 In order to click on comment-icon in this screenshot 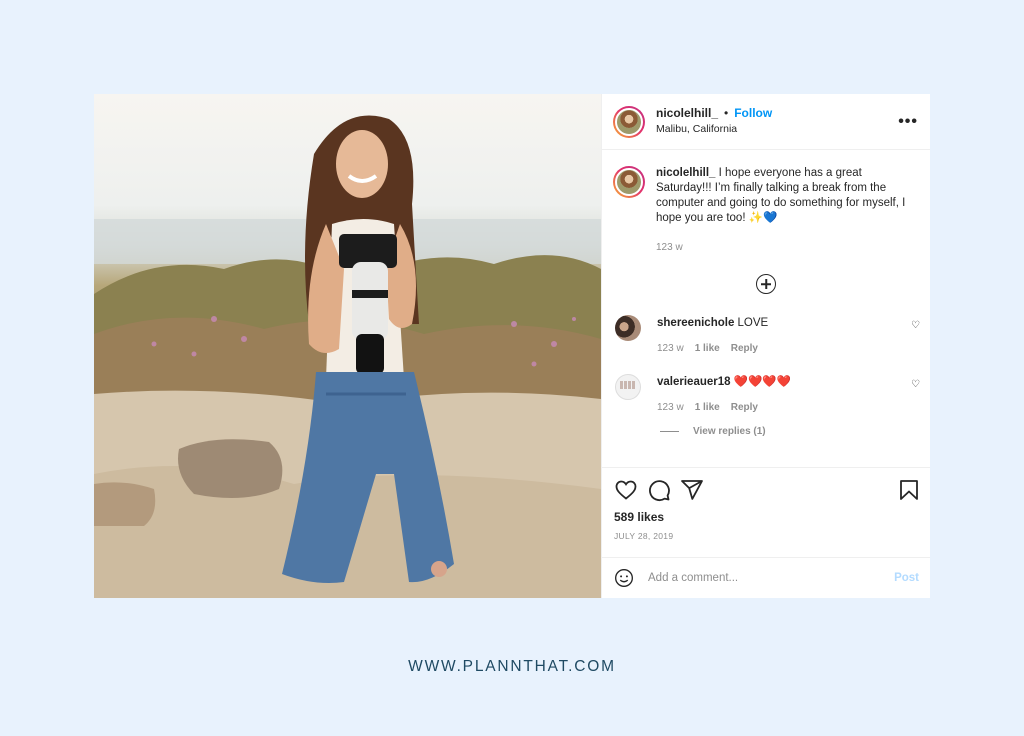, I will do `click(659, 490)`.